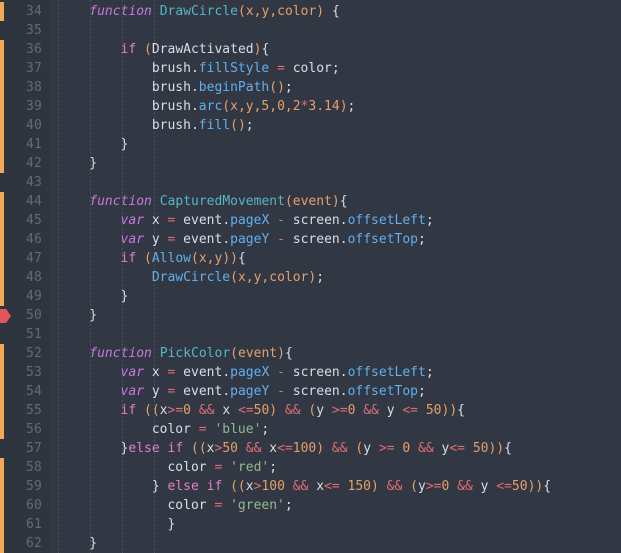 The height and width of the screenshot is (553, 621). Describe the element at coordinates (218, 201) in the screenshot. I see `code-text: function CapturedMovement(event){` at that location.